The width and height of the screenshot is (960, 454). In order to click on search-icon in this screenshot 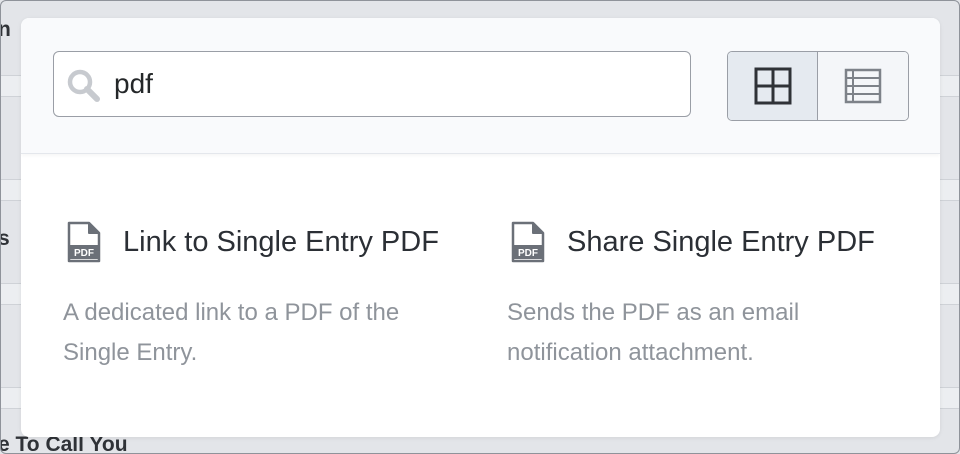, I will do `click(83, 85)`.